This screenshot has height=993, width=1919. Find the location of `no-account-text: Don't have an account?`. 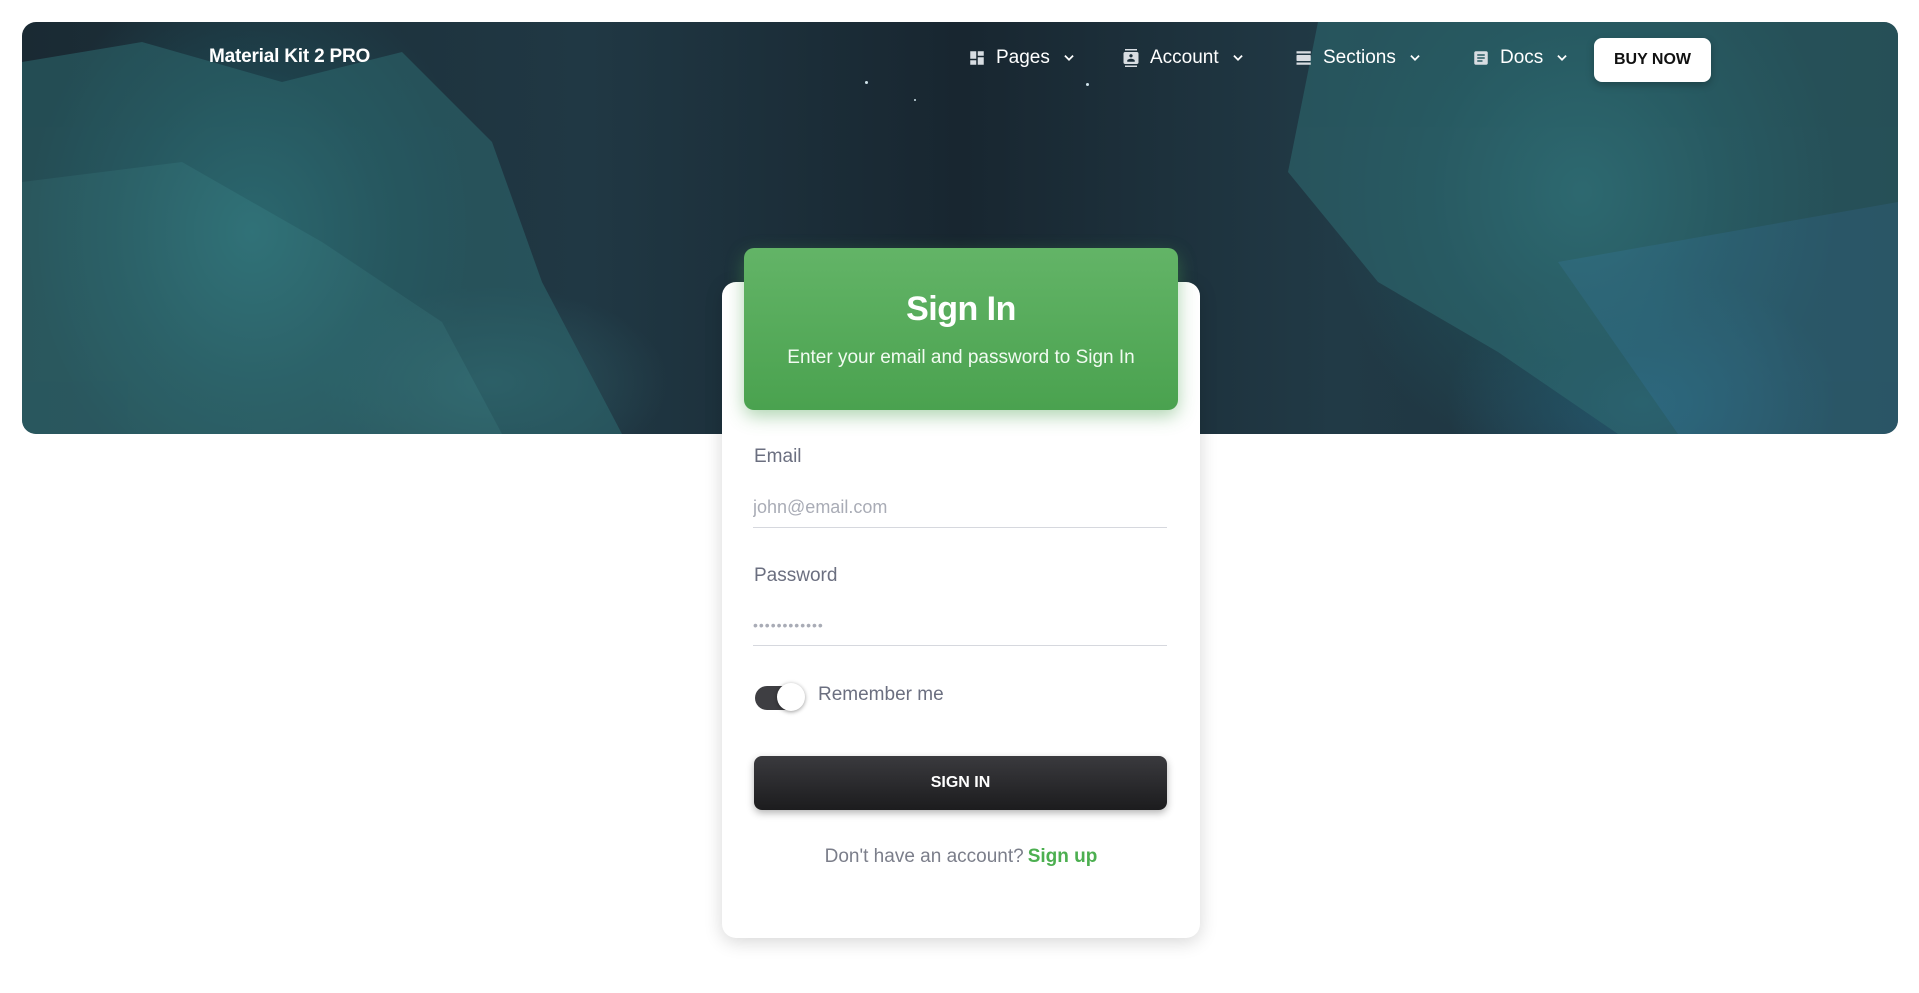

no-account-text: Don't have an account? is located at coordinates (924, 856).